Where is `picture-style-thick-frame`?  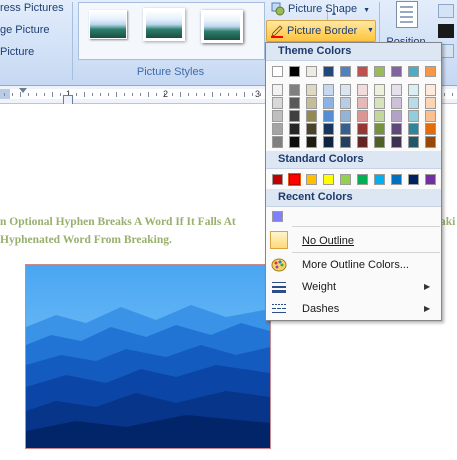 picture-style-thick-frame is located at coordinates (222, 26).